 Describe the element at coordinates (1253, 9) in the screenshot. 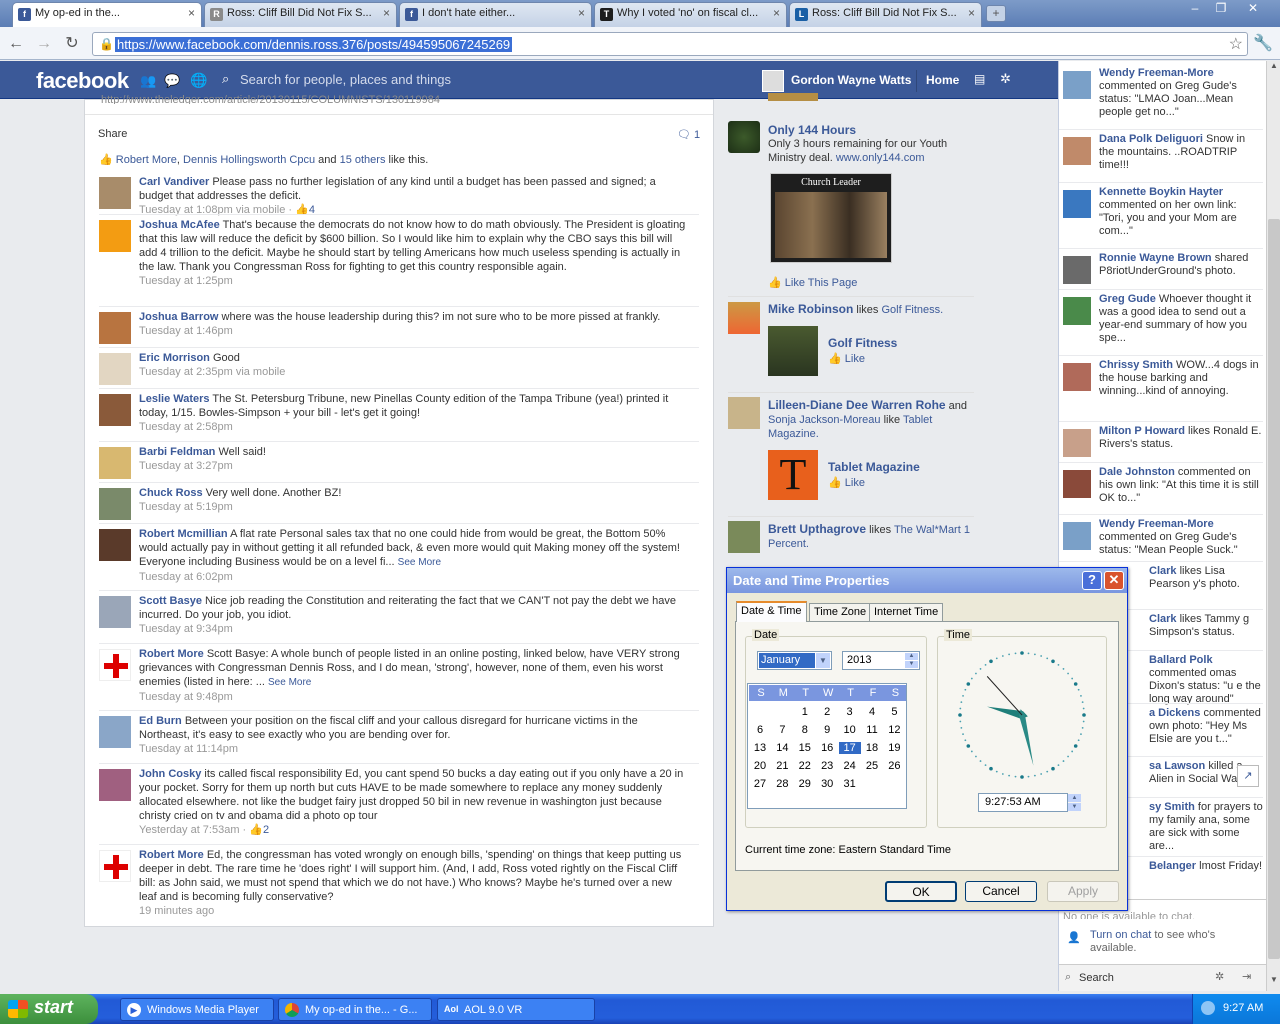

I see `close-window-icon: ✕` at that location.